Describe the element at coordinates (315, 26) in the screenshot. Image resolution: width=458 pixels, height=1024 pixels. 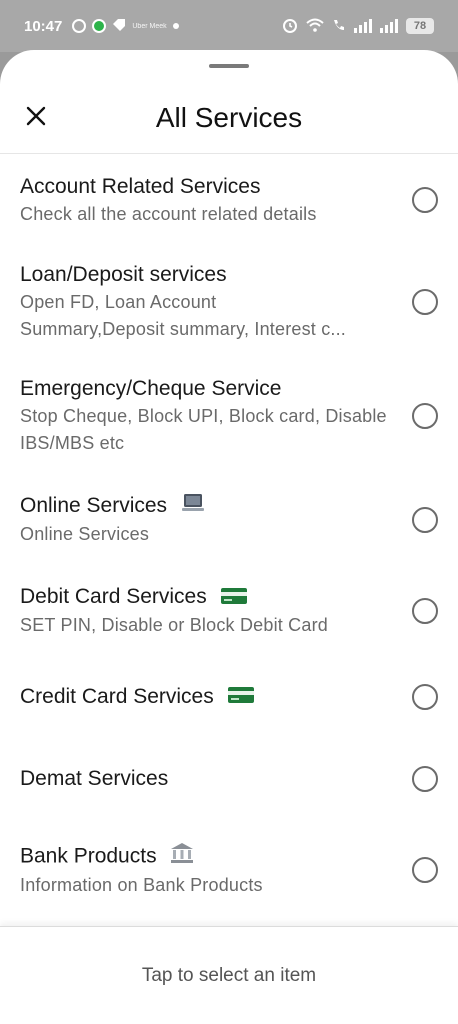
I see `wifi-icon` at that location.